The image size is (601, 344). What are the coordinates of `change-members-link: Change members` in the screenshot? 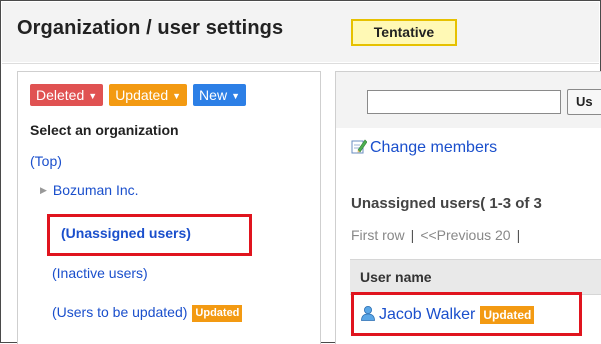 It's located at (424, 147).